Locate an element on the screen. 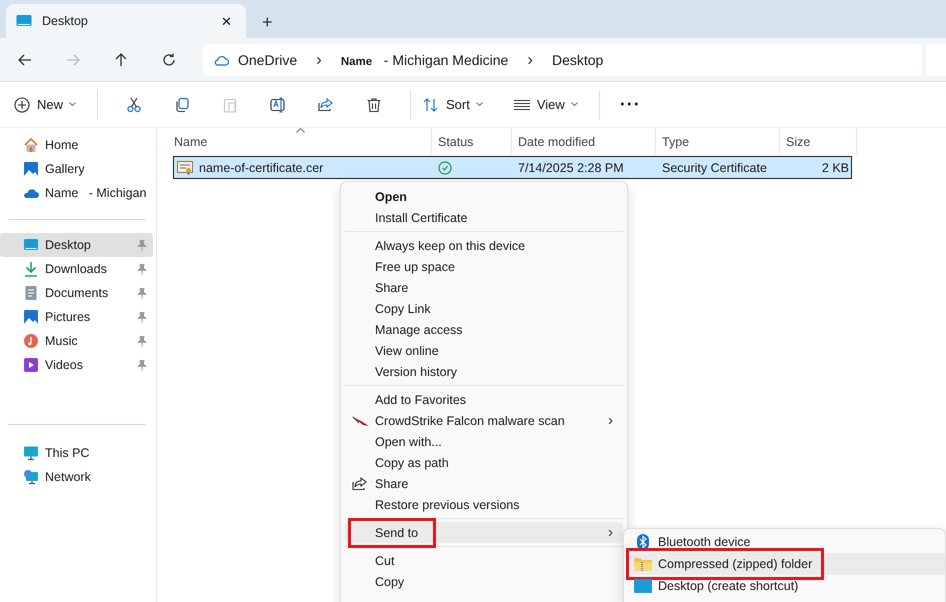  menu-item: Copy as path is located at coordinates (484, 462).